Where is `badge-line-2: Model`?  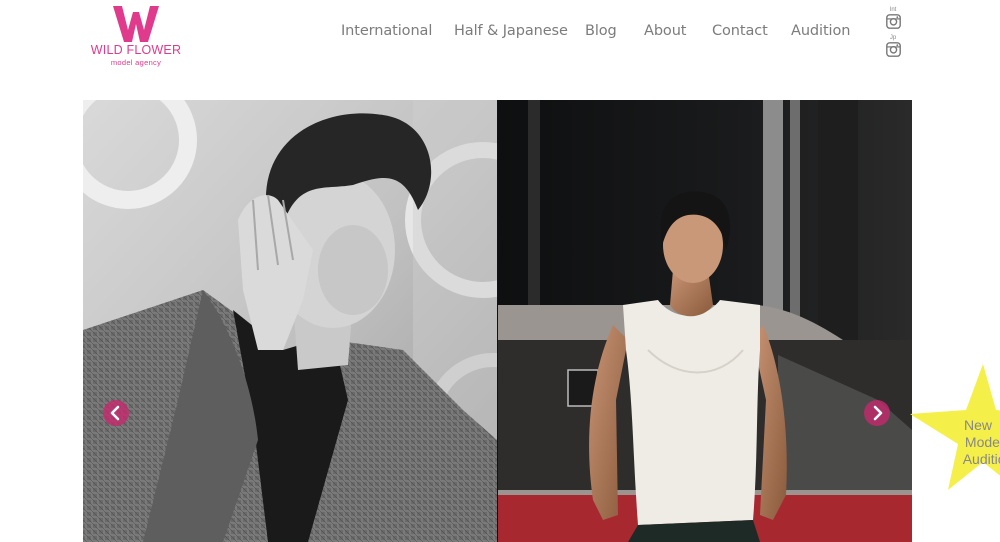 badge-line-2: Model is located at coordinates (982, 442).